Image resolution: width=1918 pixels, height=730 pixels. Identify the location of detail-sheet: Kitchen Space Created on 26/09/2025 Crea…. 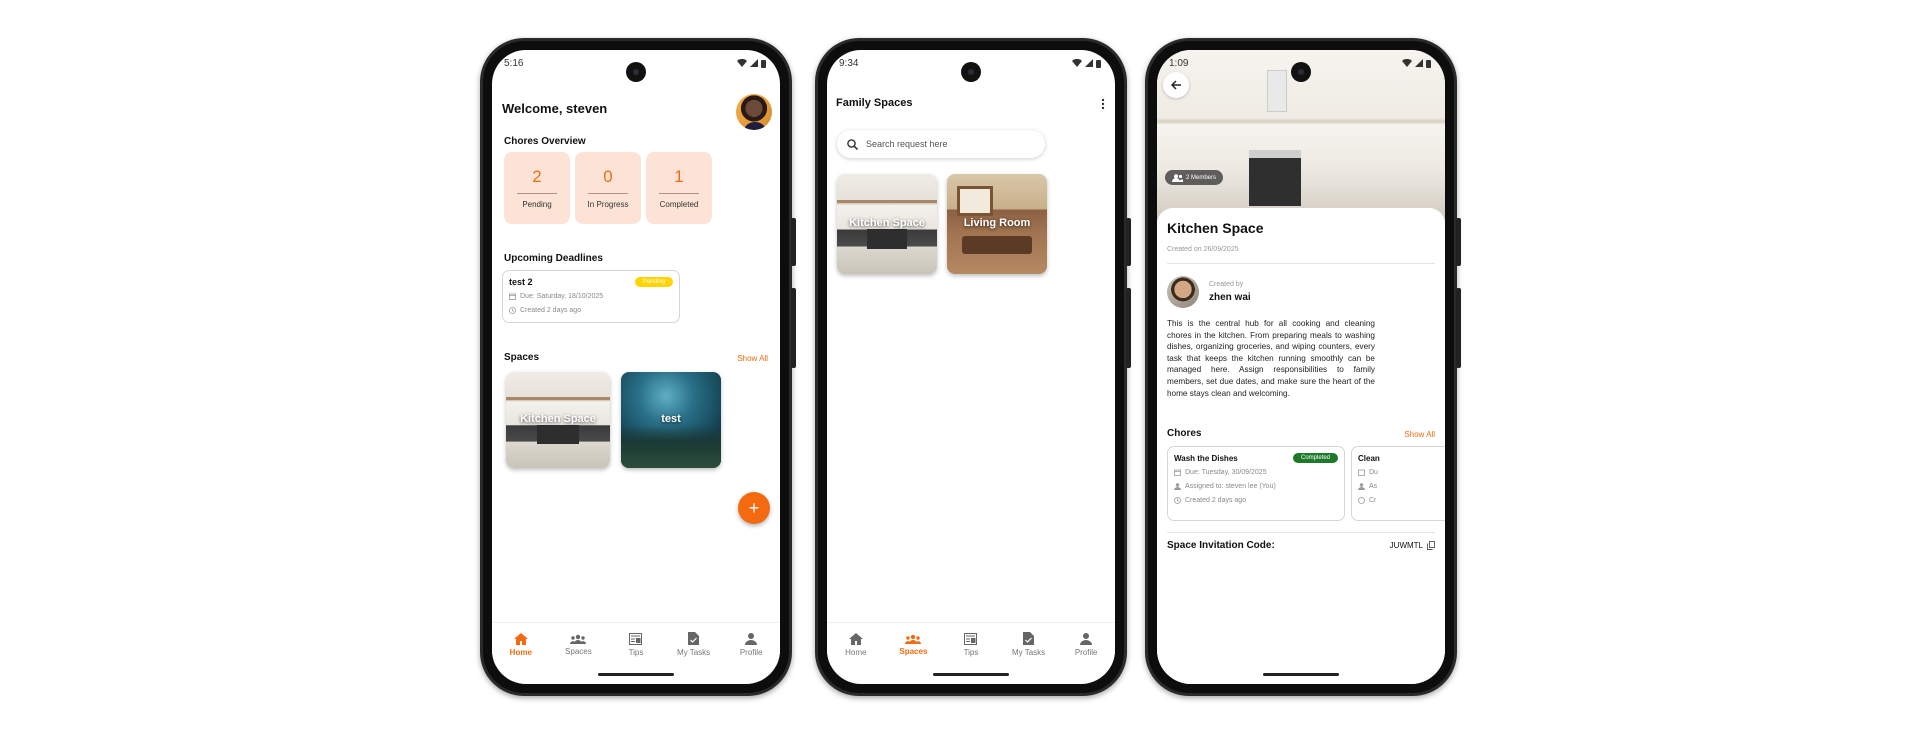
(1301, 446).